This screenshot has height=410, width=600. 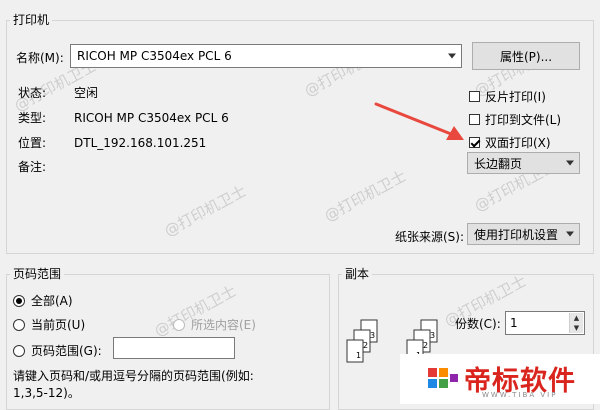 I want to click on printer-name-label: 名称(M):, so click(x=40, y=58).